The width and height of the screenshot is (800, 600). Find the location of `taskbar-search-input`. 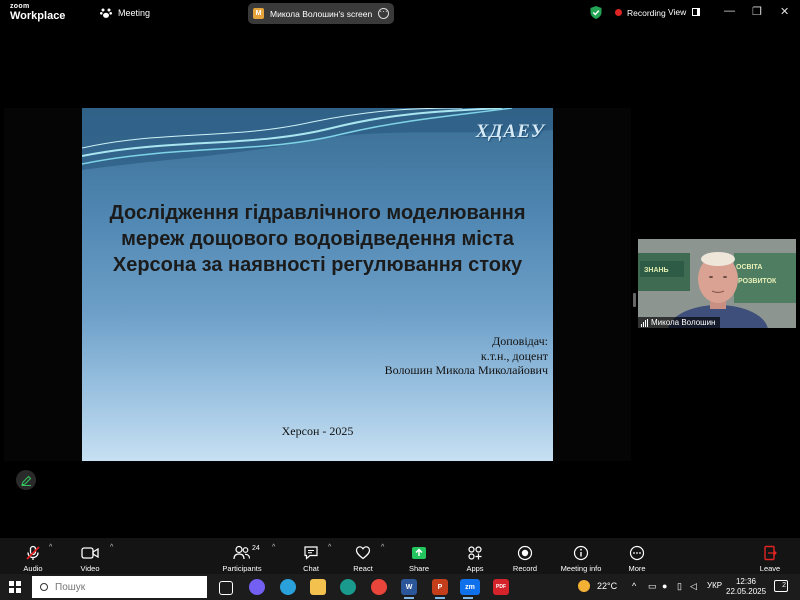

taskbar-search-input is located at coordinates (125, 587).